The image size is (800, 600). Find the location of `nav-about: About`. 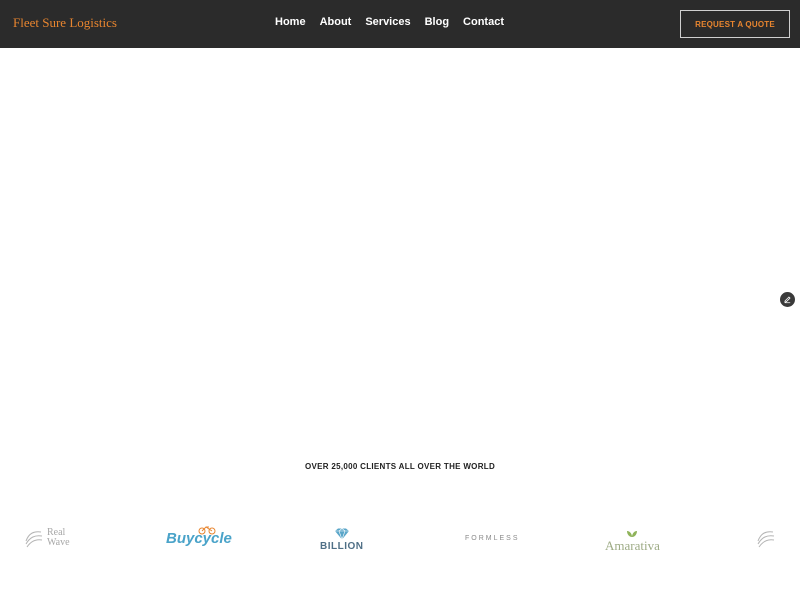

nav-about: About is located at coordinates (336, 22).